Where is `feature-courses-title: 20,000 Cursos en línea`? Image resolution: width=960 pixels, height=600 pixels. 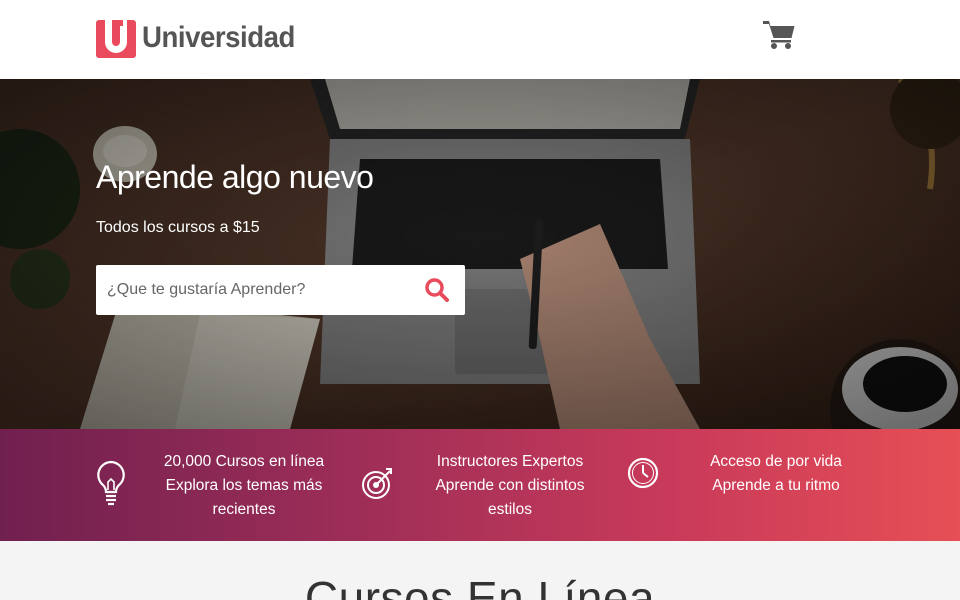
feature-courses-title: 20,000 Cursos en línea is located at coordinates (244, 461).